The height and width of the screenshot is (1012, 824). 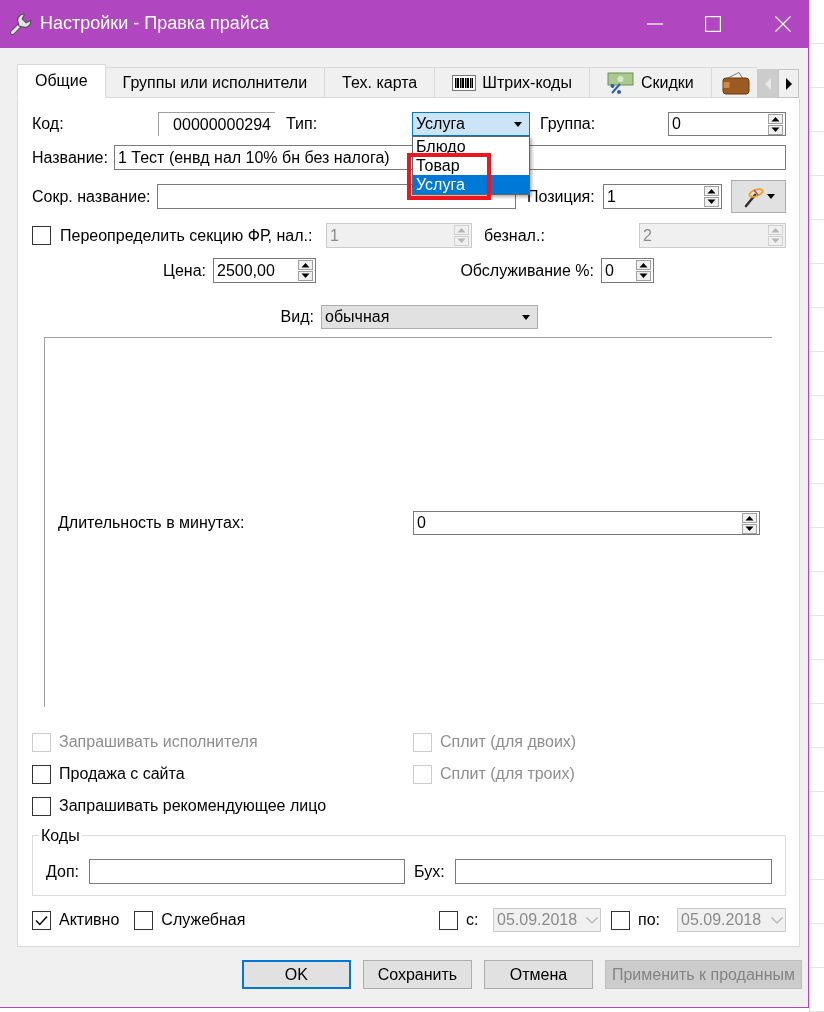 I want to click on magic-wand-button, so click(x=758, y=196).